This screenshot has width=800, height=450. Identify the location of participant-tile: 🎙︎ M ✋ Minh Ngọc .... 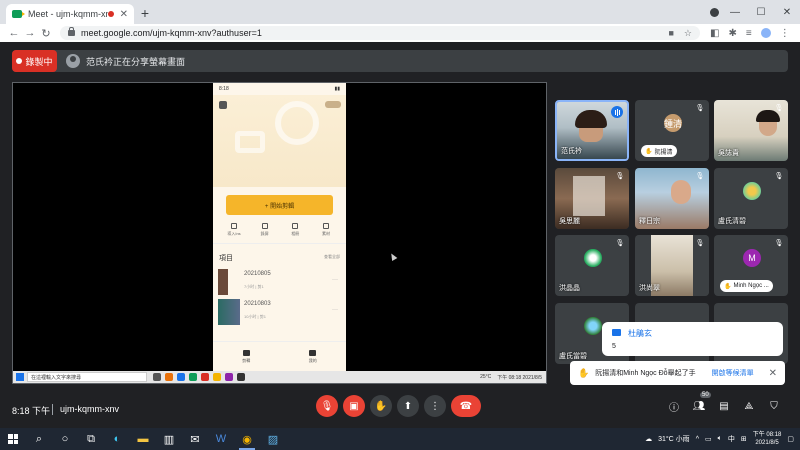
(751, 265).